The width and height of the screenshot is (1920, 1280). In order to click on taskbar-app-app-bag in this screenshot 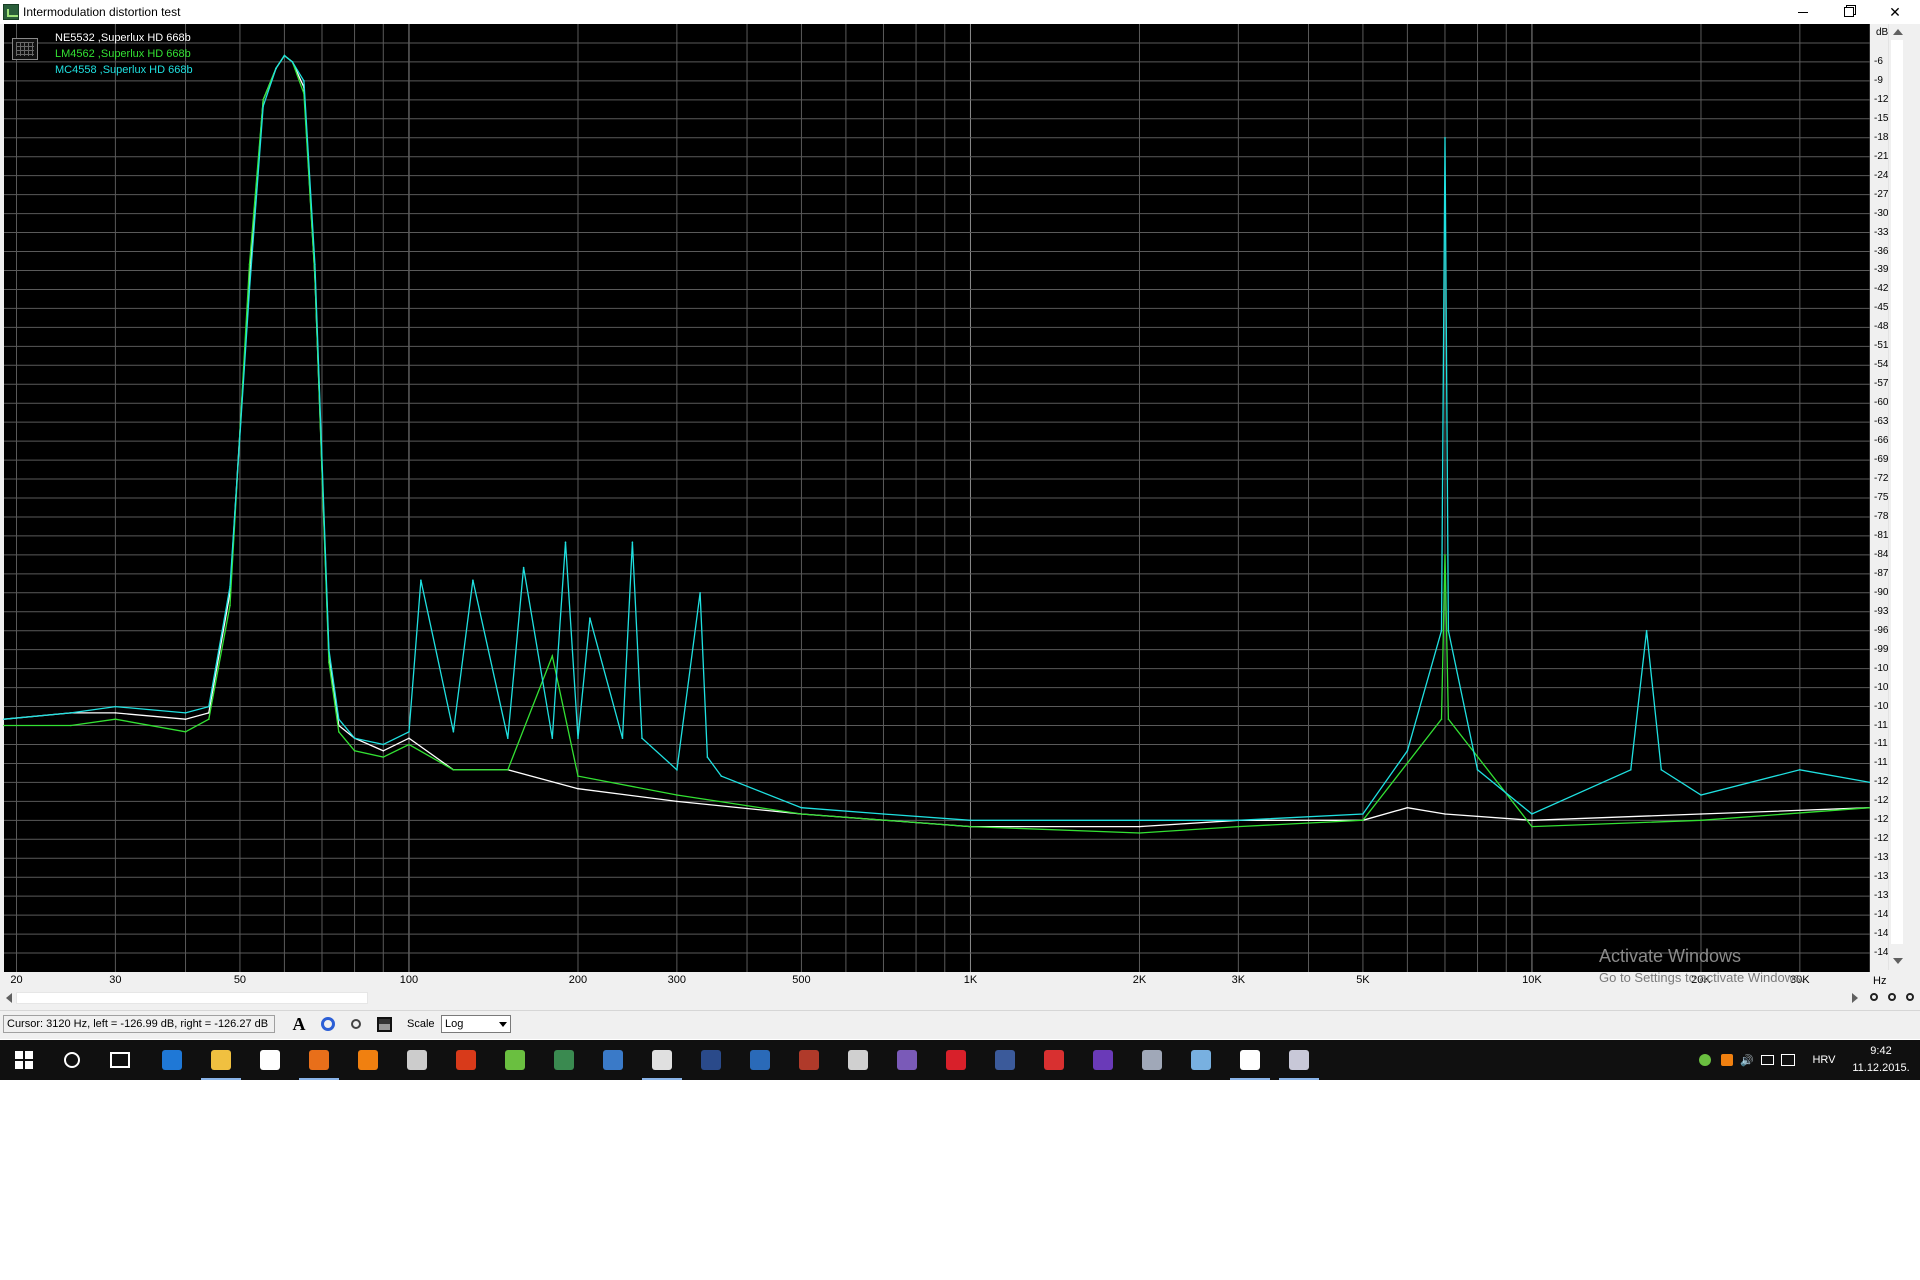, I will do `click(809, 1060)`.